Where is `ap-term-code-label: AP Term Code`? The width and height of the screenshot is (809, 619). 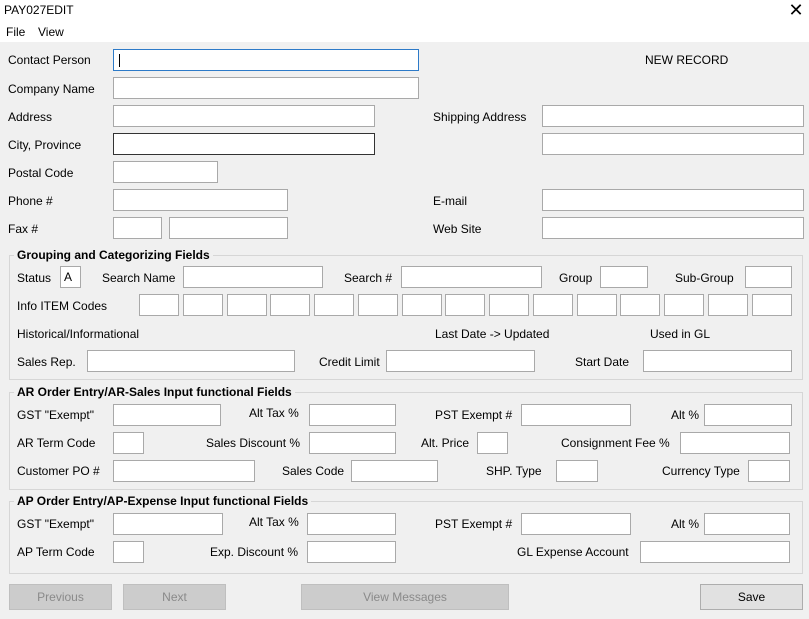 ap-term-code-label: AP Term Code is located at coordinates (56, 552).